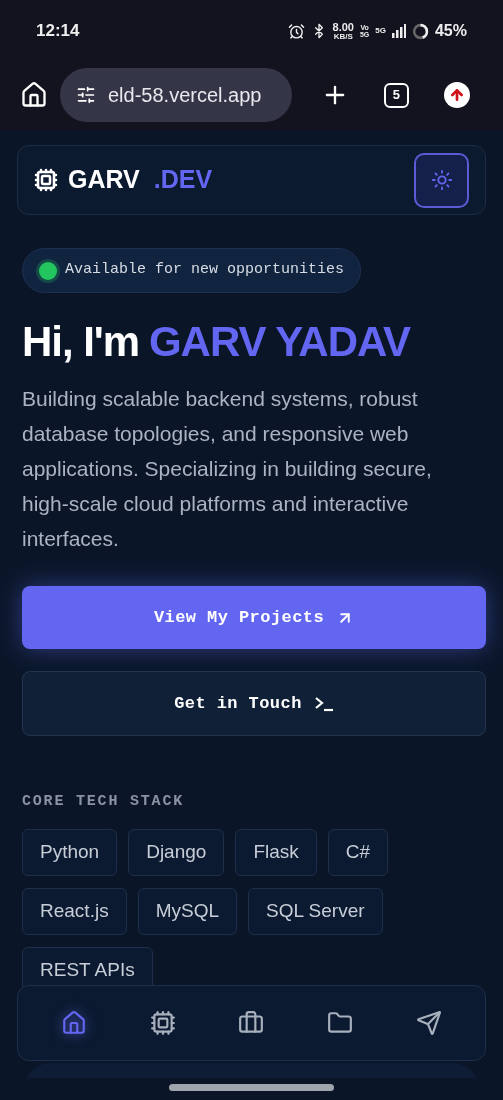 Image resolution: width=503 pixels, height=1100 pixels. What do you see at coordinates (315, 911) in the screenshot?
I see `tech-tag: SQL Server` at bounding box center [315, 911].